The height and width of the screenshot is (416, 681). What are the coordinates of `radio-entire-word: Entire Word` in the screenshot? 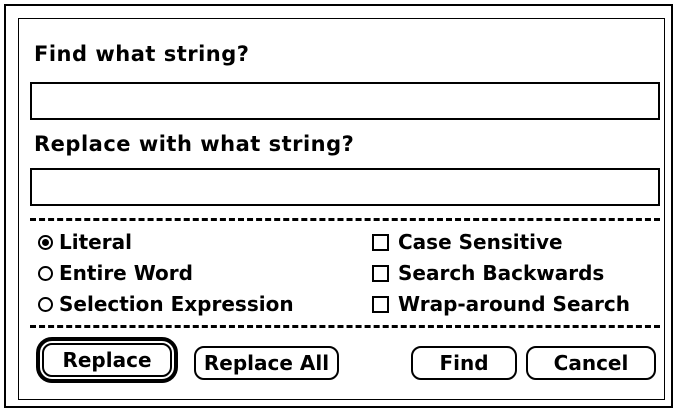 It's located at (115, 273).